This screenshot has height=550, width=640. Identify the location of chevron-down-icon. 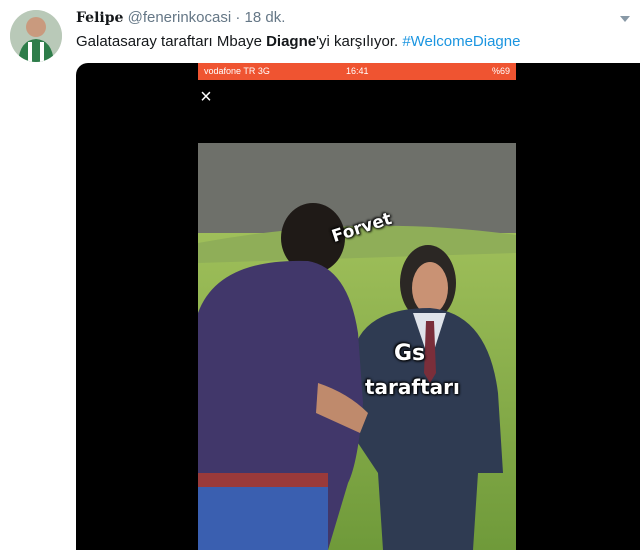
(625, 19).